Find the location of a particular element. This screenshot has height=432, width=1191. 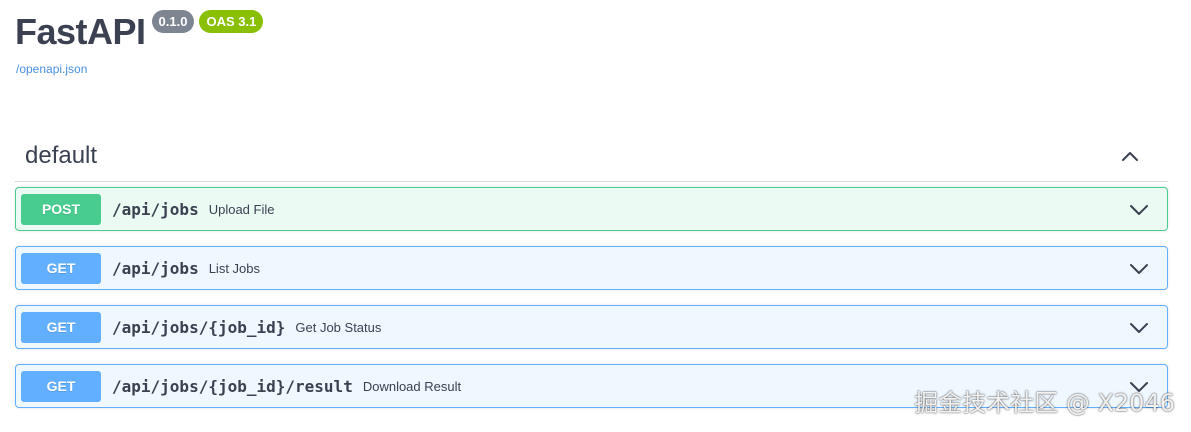

version-badge: 0.1.0 is located at coordinates (173, 21).